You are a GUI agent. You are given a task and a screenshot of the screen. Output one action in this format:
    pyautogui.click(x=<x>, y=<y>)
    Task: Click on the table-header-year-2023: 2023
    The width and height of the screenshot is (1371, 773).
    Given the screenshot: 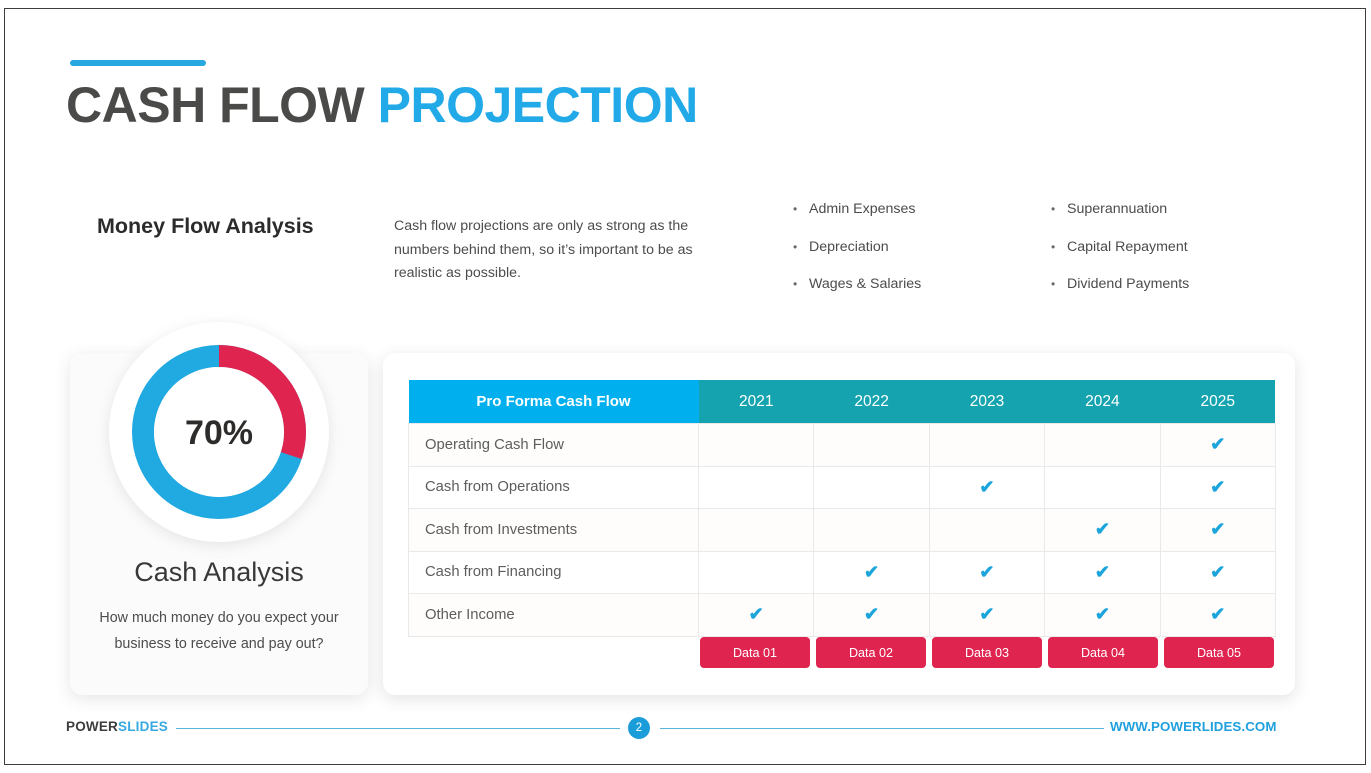 What is the action you would take?
    pyautogui.click(x=987, y=402)
    